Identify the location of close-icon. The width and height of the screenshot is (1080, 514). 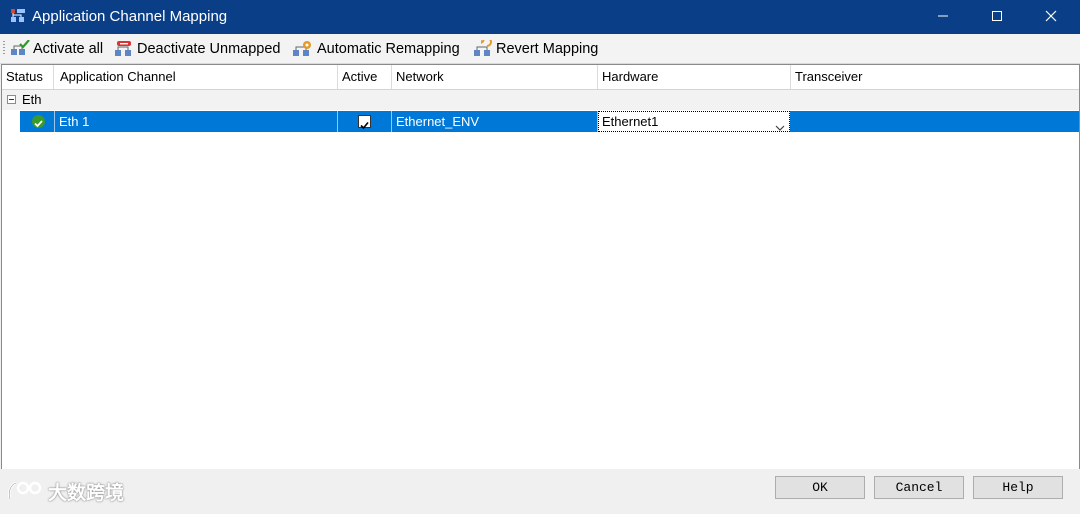
(1051, 17).